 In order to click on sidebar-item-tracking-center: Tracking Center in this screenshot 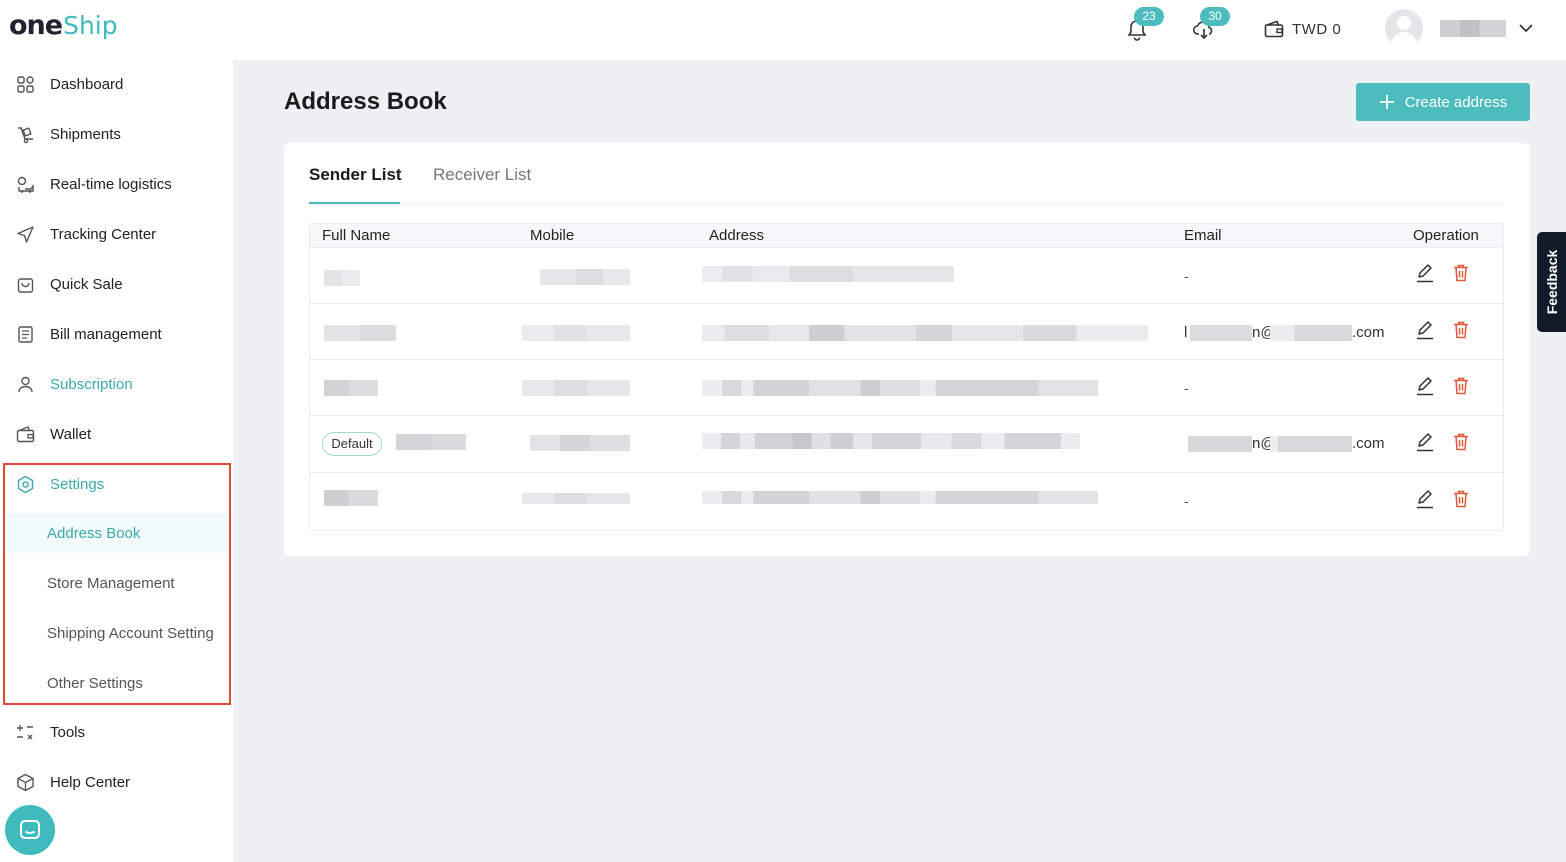, I will do `click(116, 234)`.